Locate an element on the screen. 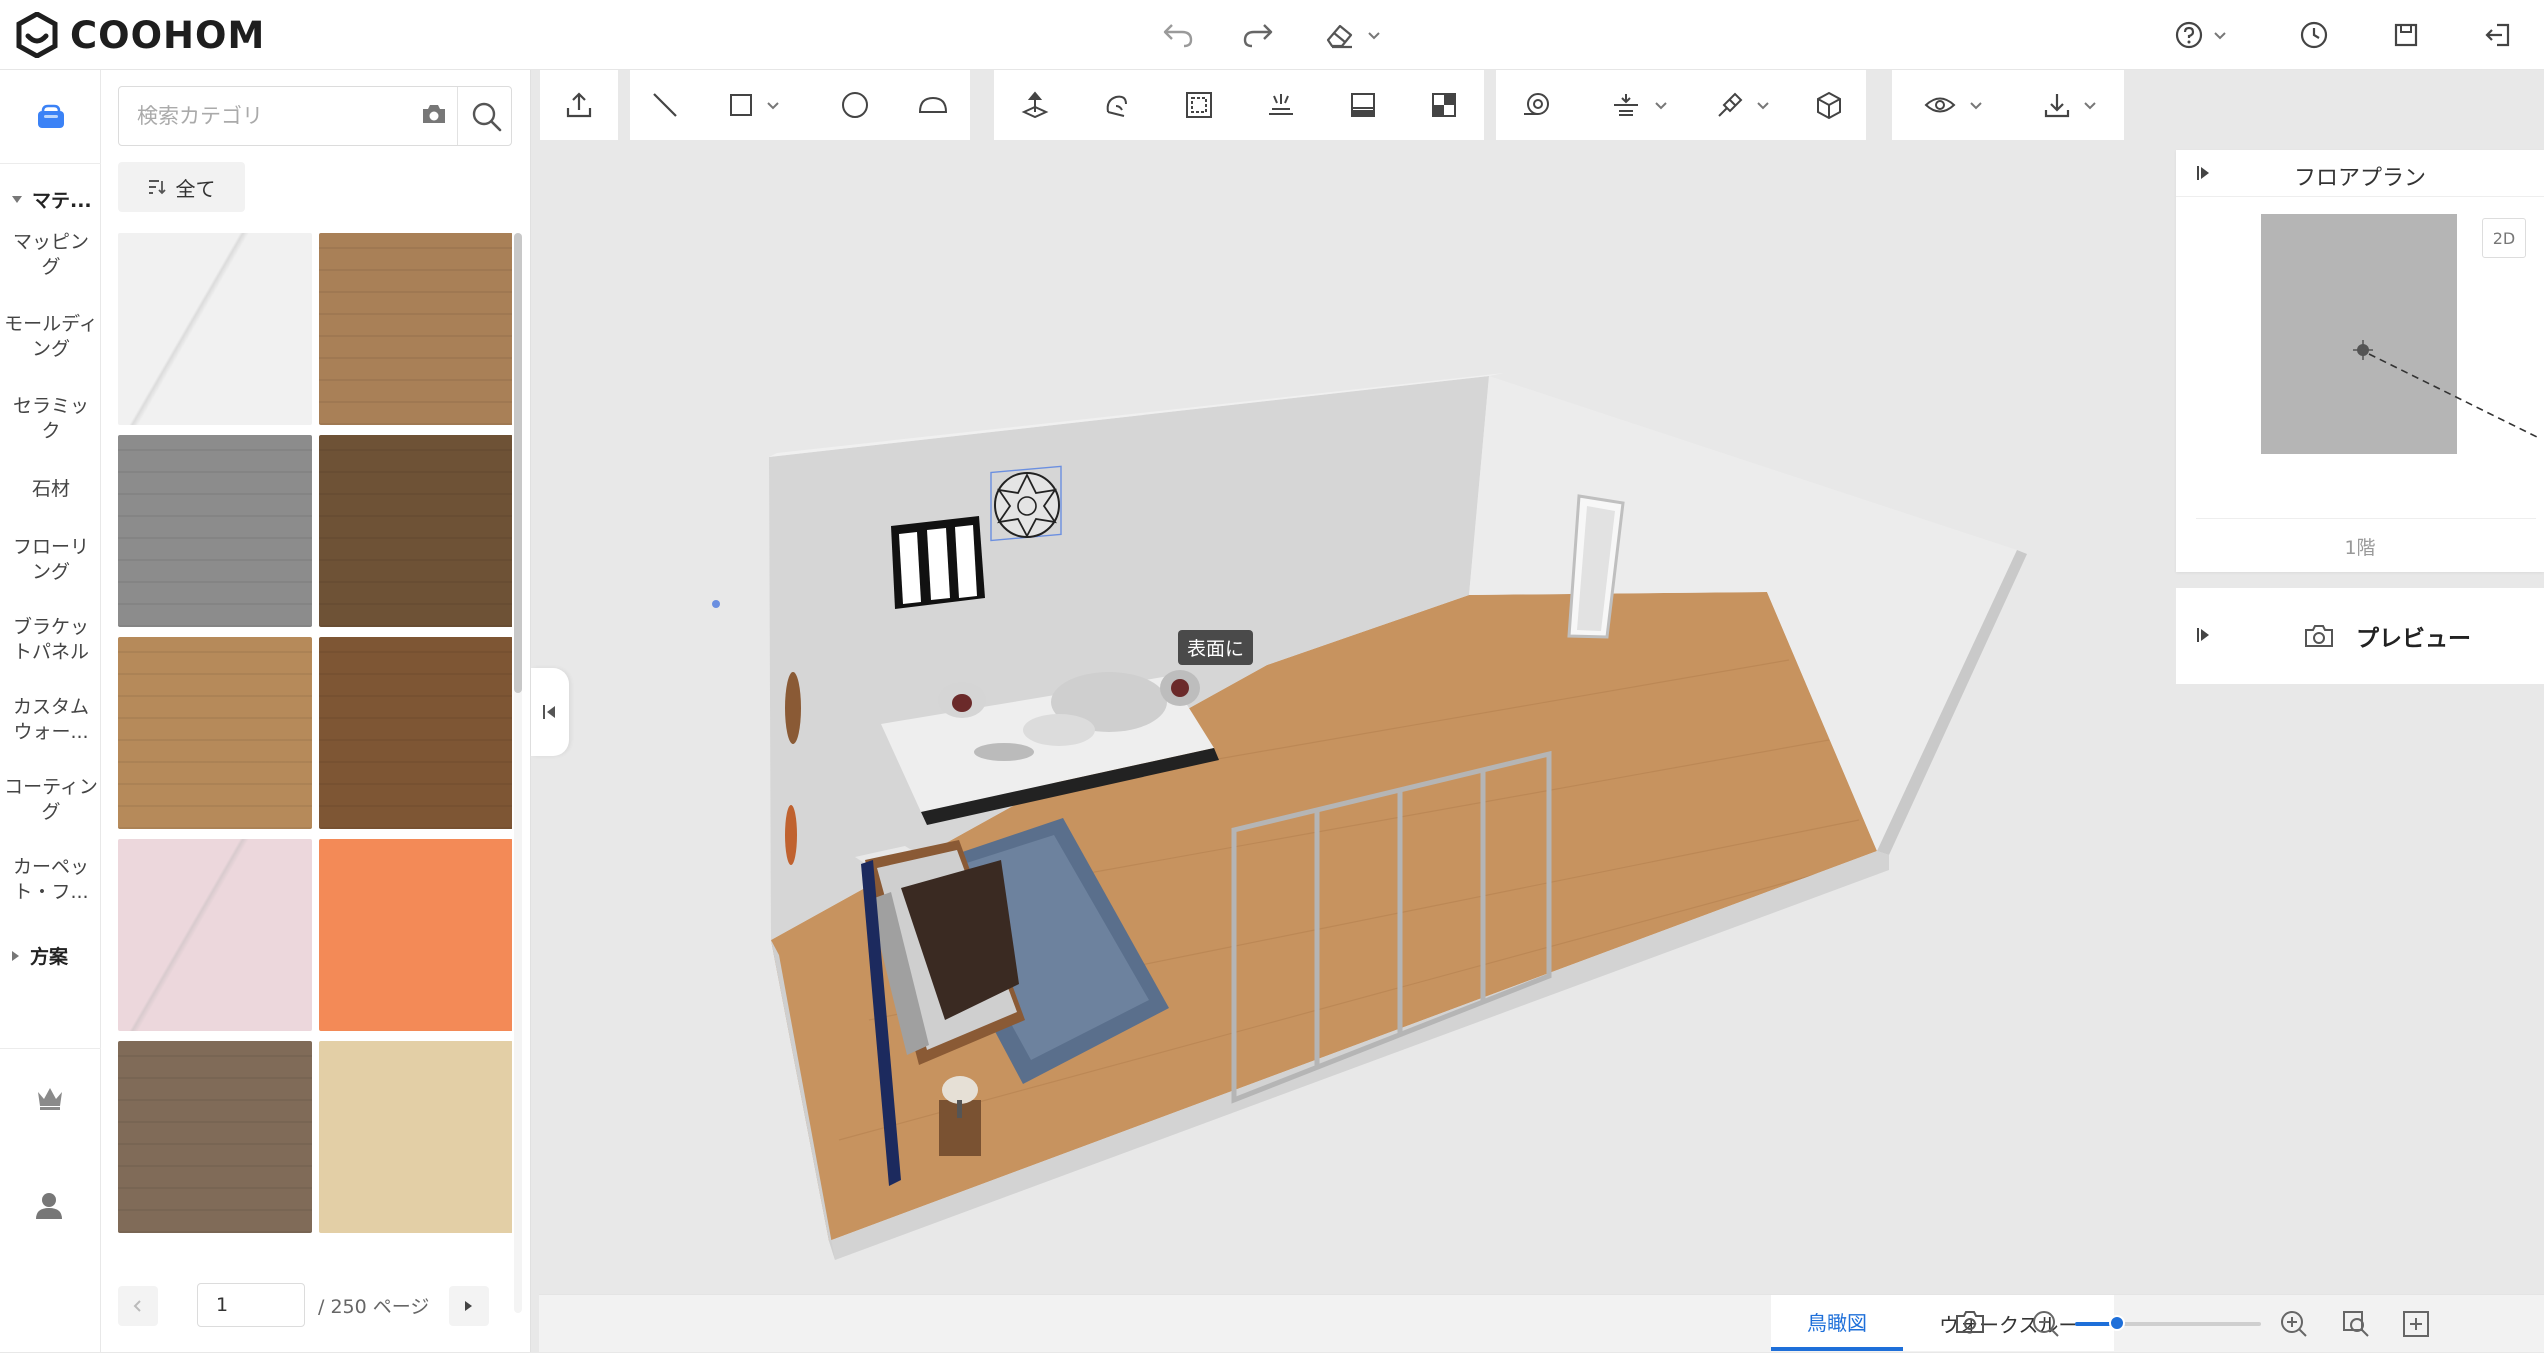 This screenshot has height=1353, width=2544. frame-tool is located at coordinates (1199, 105).